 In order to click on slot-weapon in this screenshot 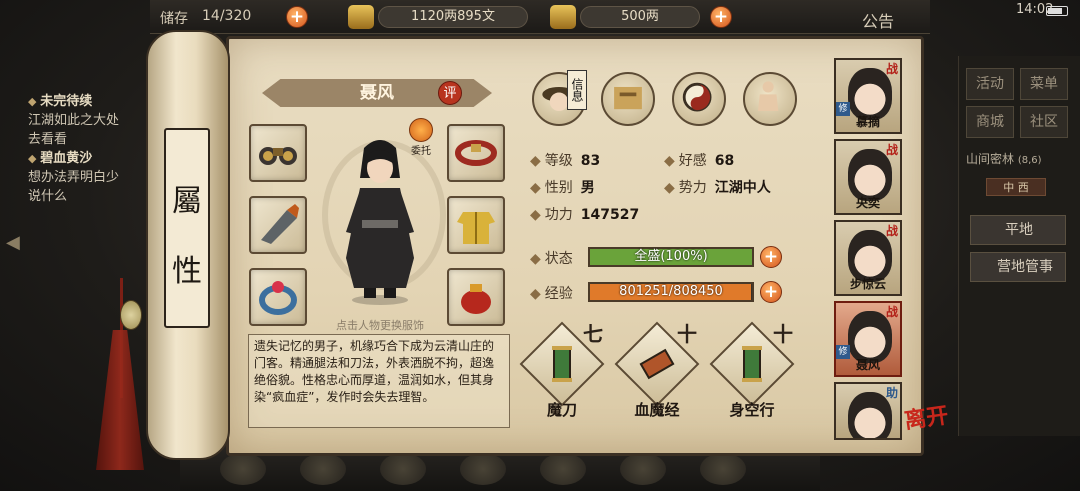, I will do `click(278, 225)`.